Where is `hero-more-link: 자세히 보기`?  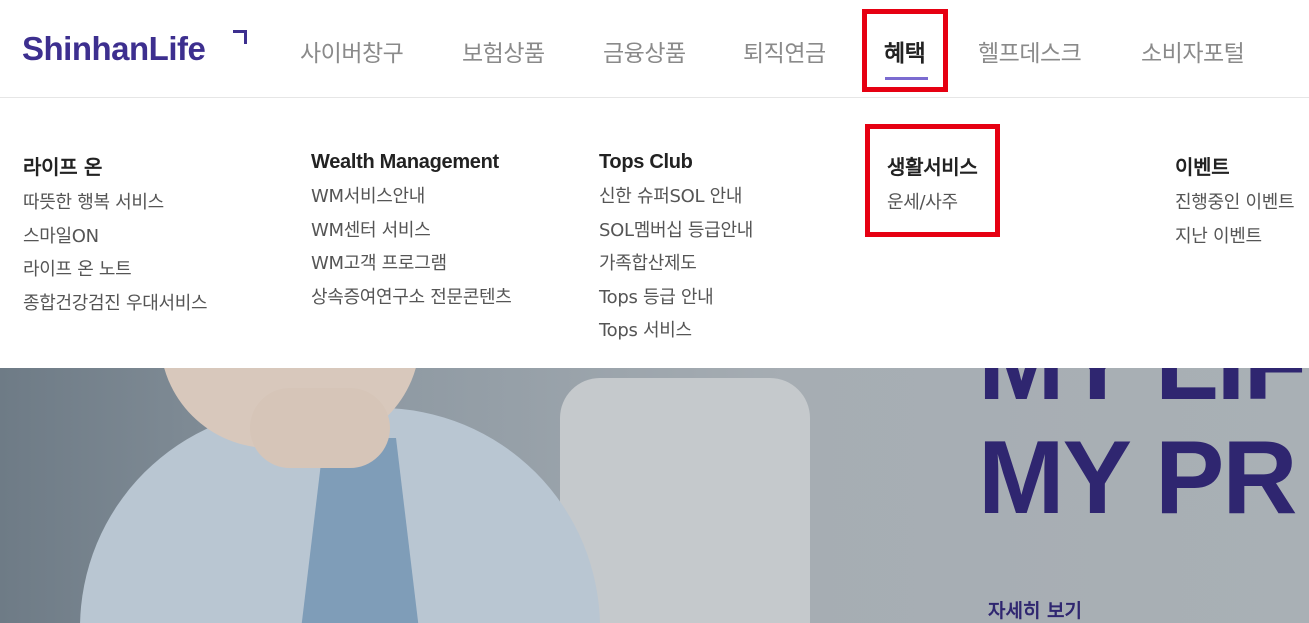
hero-more-link: 자세히 보기 is located at coordinates (1035, 609).